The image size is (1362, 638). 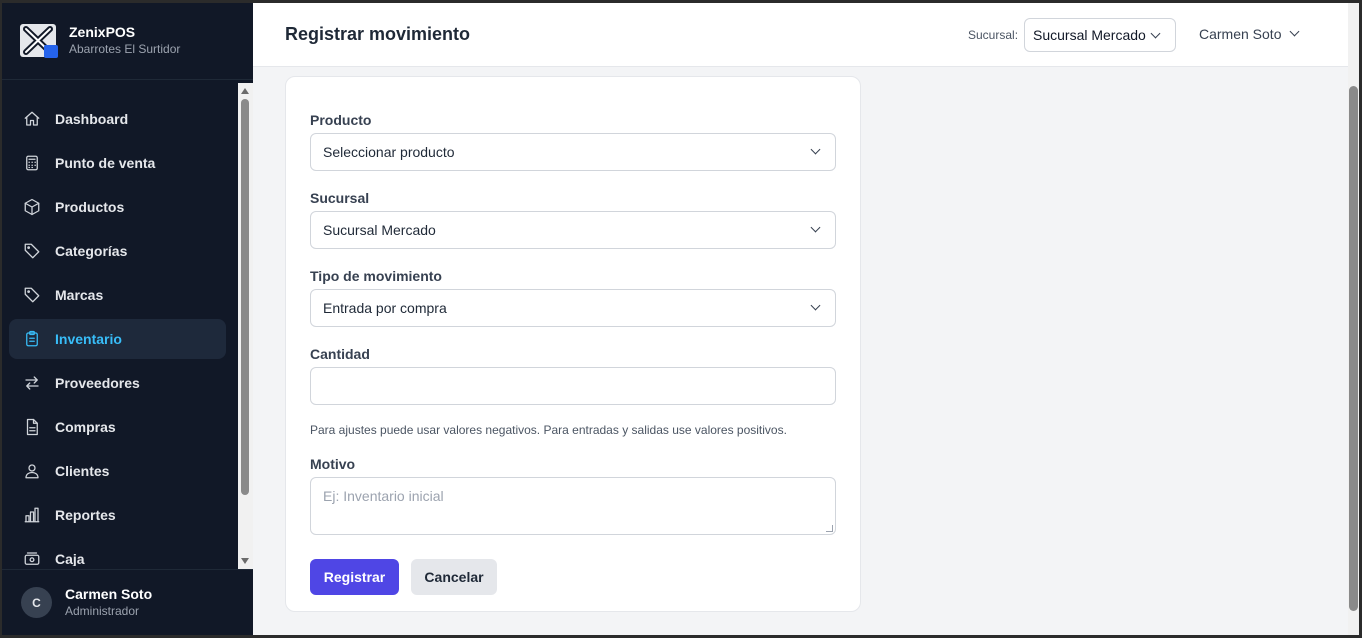 I want to click on sidebar-item-compras: Compras, so click(x=117, y=427).